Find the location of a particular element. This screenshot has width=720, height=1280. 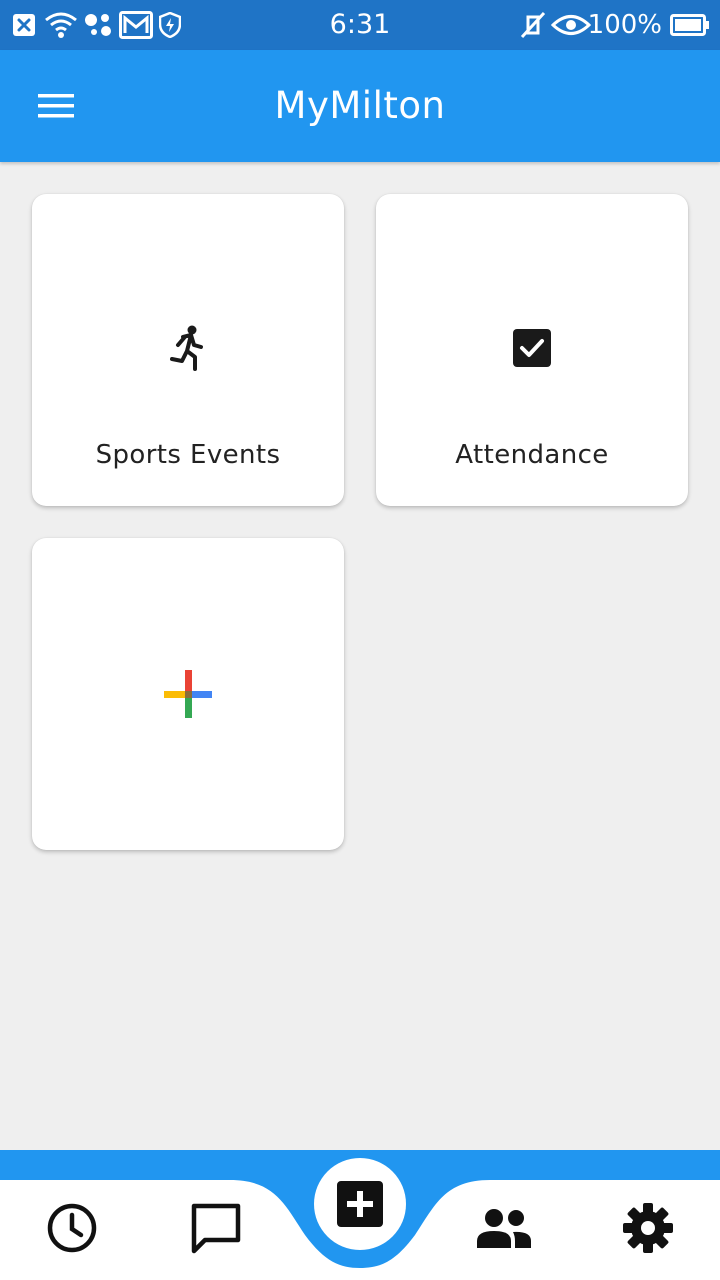

chat-bubble-icon is located at coordinates (216, 1228).